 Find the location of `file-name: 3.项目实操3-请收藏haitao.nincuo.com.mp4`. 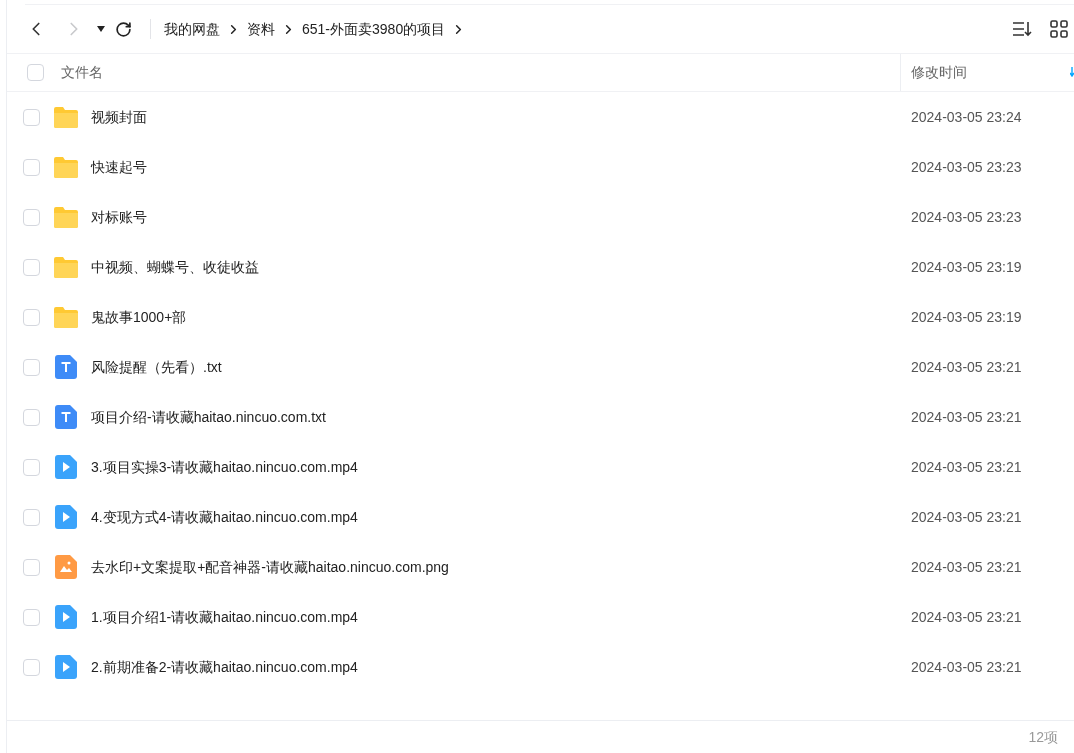

file-name: 3.项目实操3-请收藏haitao.nincuo.com.mp4 is located at coordinates (495, 467).